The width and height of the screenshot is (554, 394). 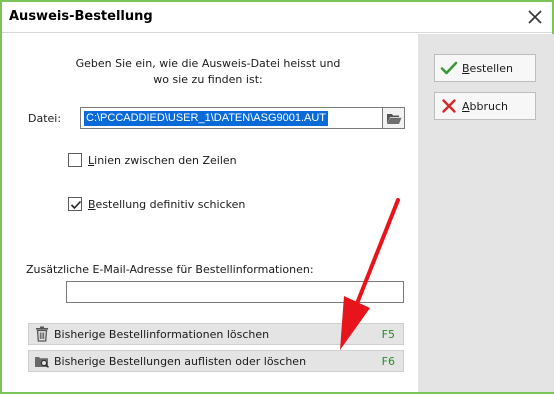 I want to click on delete-order-info-label: Bisherige Bestellinformationen löschen, so click(x=162, y=334).